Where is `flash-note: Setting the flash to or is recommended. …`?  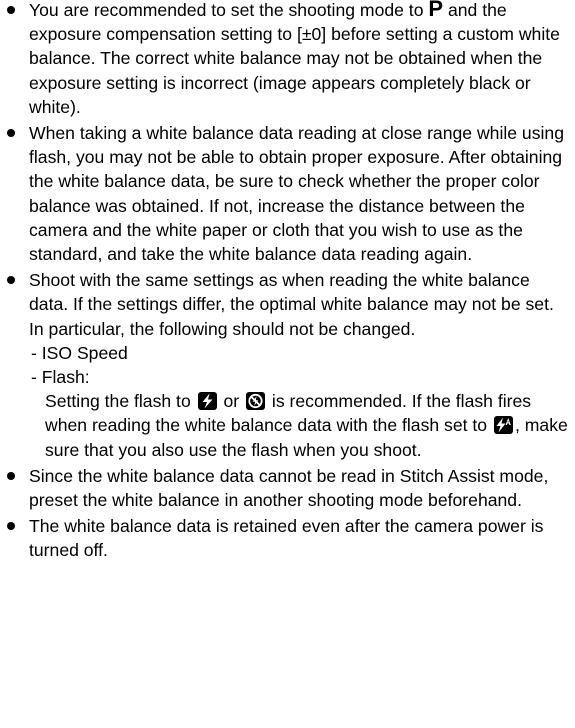
flash-note: Setting the flash to or is recommended. … is located at coordinates (300, 425).